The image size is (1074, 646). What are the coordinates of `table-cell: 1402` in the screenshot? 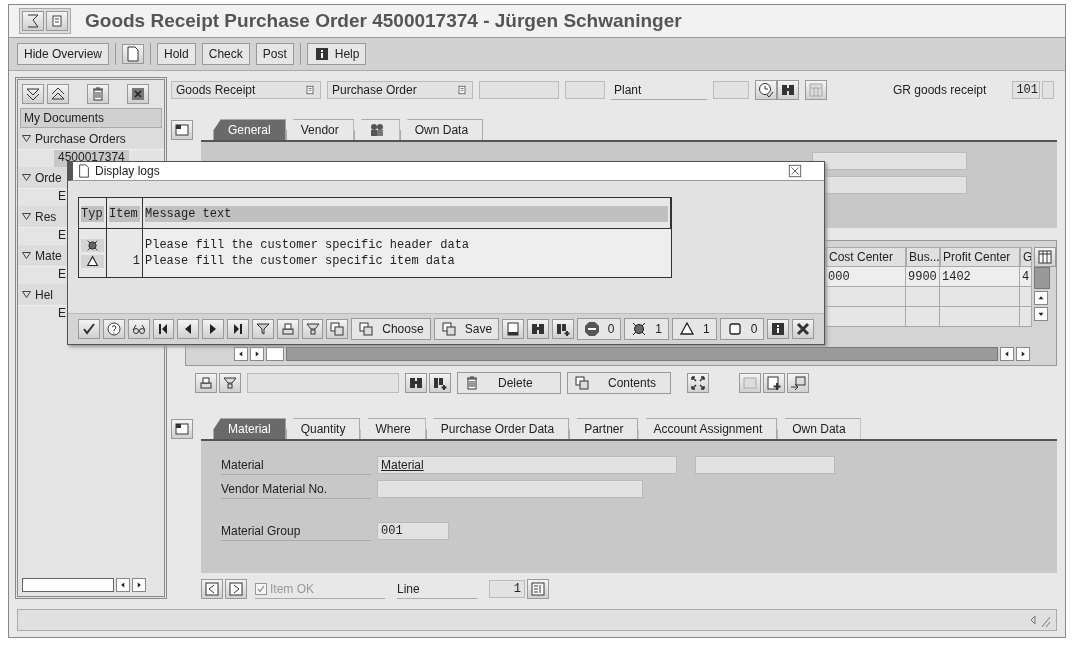 It's located at (980, 277).